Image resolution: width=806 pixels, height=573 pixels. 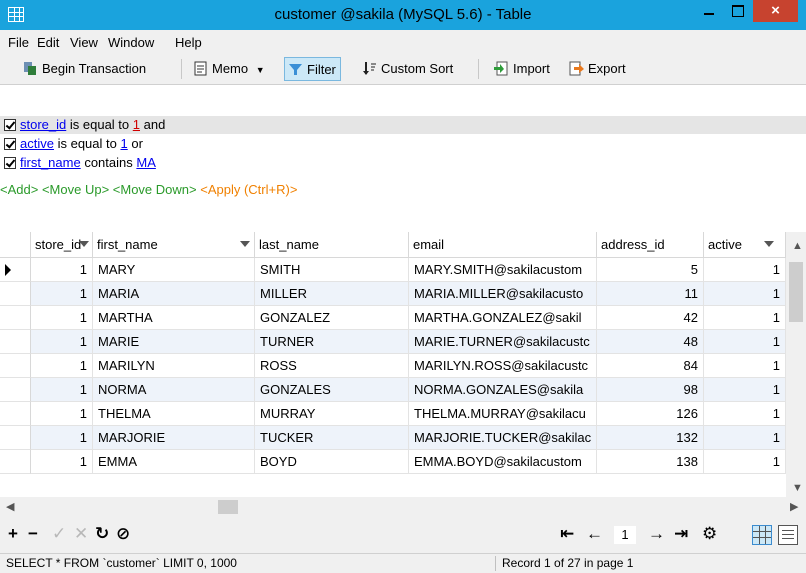 What do you see at coordinates (62, 245) in the screenshot?
I see `column-header-store-id: store_id` at bounding box center [62, 245].